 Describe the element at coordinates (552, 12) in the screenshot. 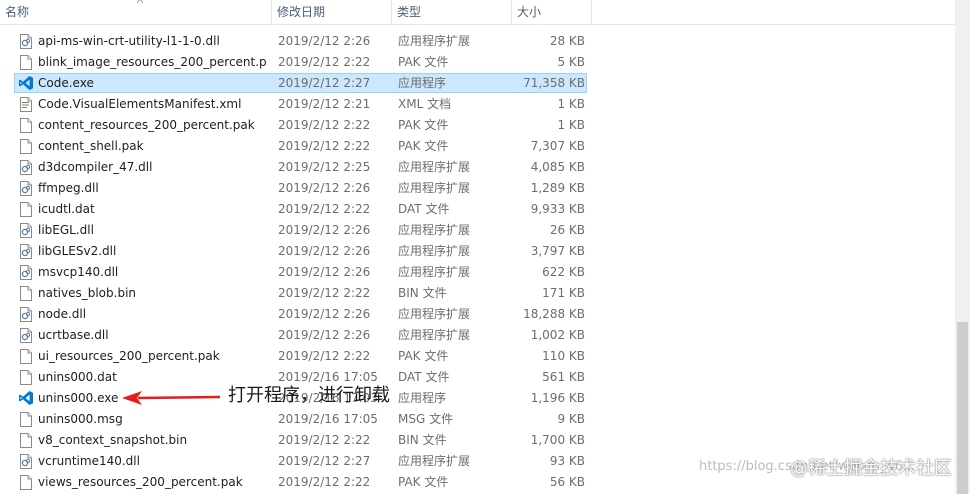

I see `column-header-size: 大小` at that location.